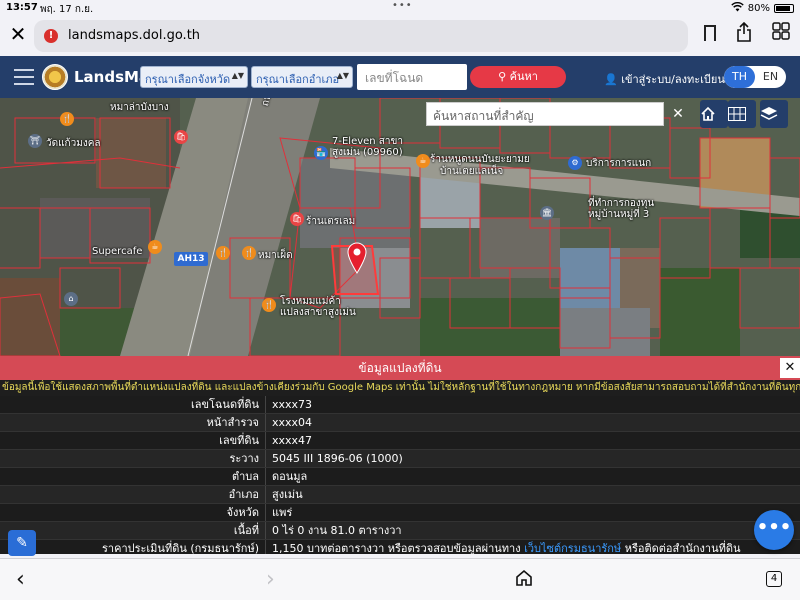  I want to click on amphoe-select: กรุณาเลือกอำเภอ ▲▼, so click(302, 77).